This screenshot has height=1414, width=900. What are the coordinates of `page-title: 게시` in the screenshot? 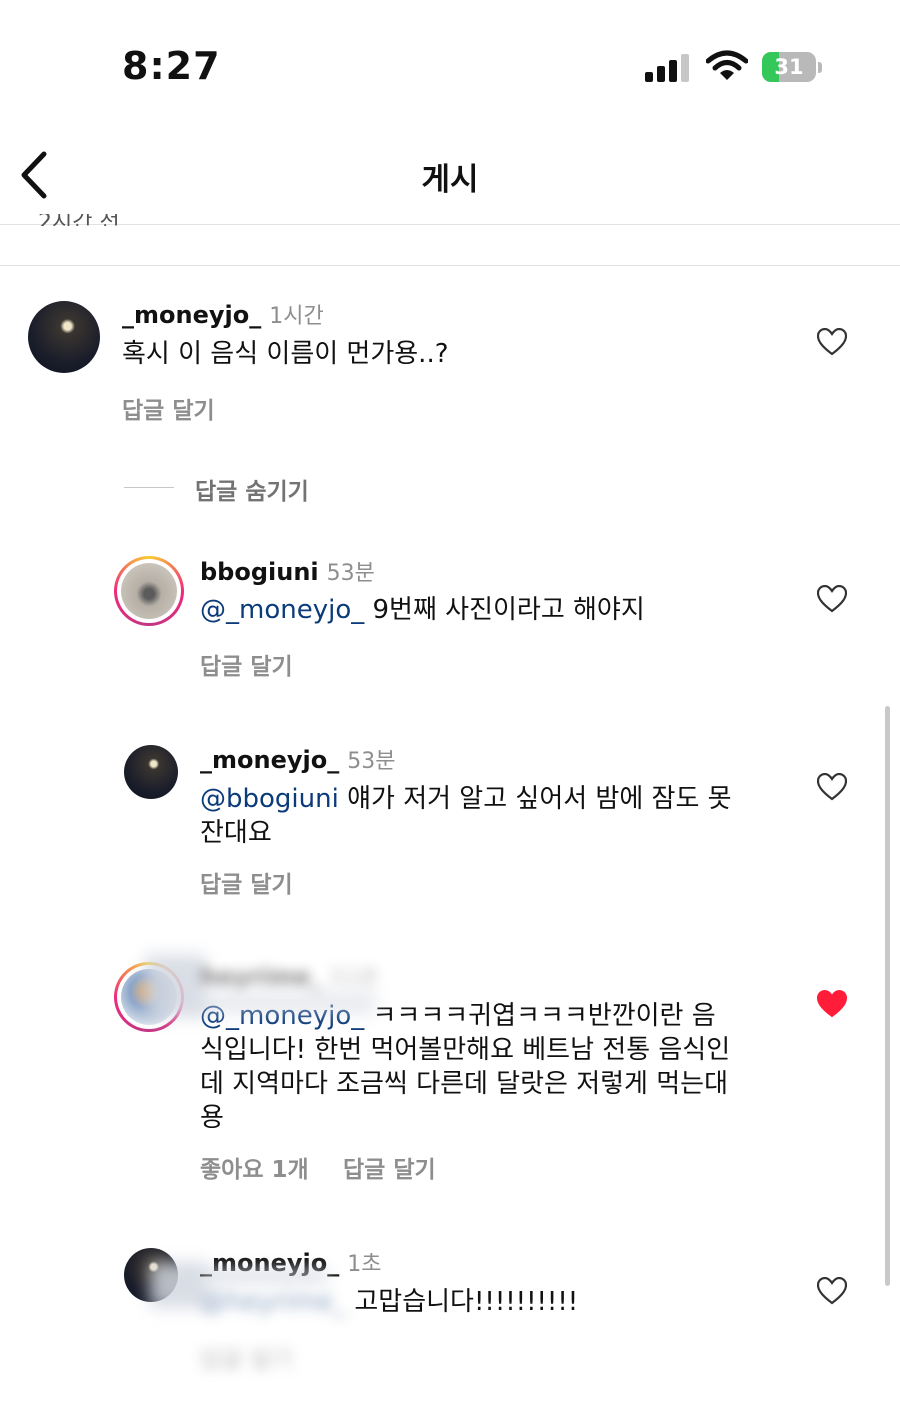 It's located at (450, 180).